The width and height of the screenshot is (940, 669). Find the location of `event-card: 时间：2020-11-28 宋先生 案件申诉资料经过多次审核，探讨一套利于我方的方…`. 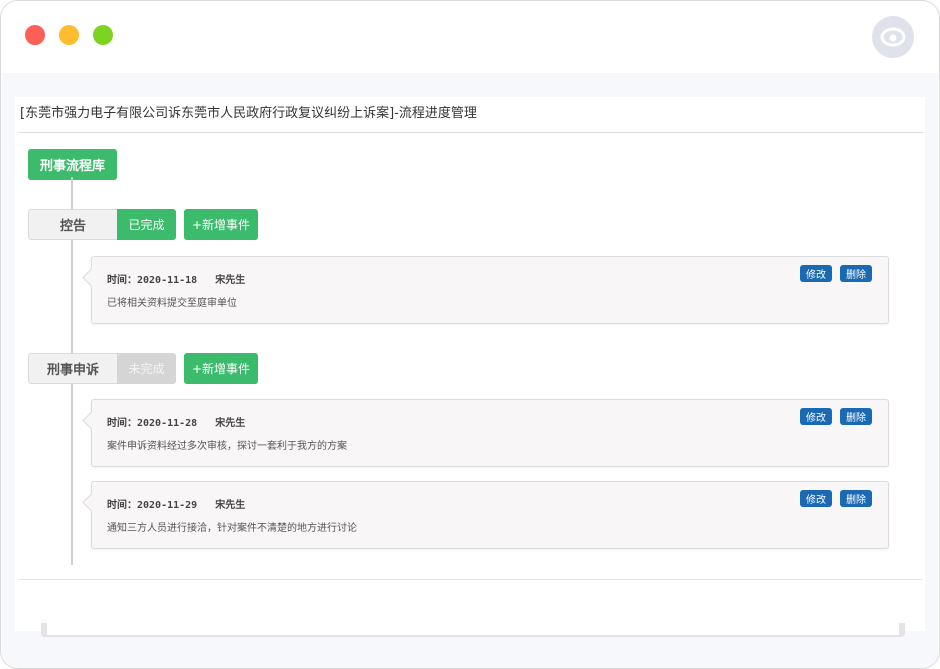

event-card: 时间：2020-11-28 宋先生 案件申诉资料经过多次审核，探讨一套利于我方的方… is located at coordinates (490, 433).